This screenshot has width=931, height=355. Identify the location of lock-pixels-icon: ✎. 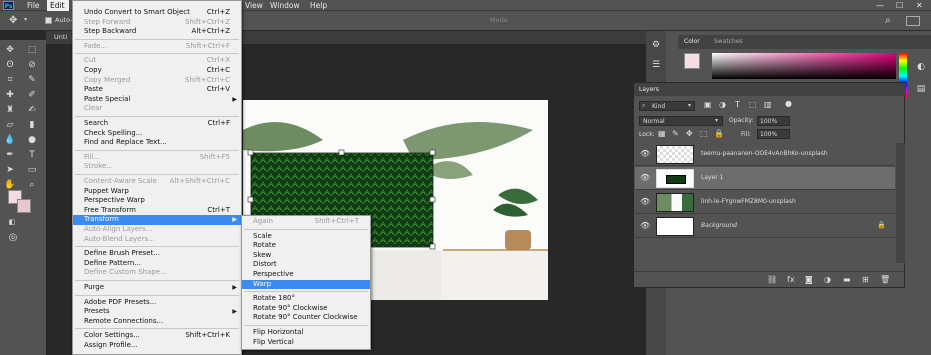
(675, 133).